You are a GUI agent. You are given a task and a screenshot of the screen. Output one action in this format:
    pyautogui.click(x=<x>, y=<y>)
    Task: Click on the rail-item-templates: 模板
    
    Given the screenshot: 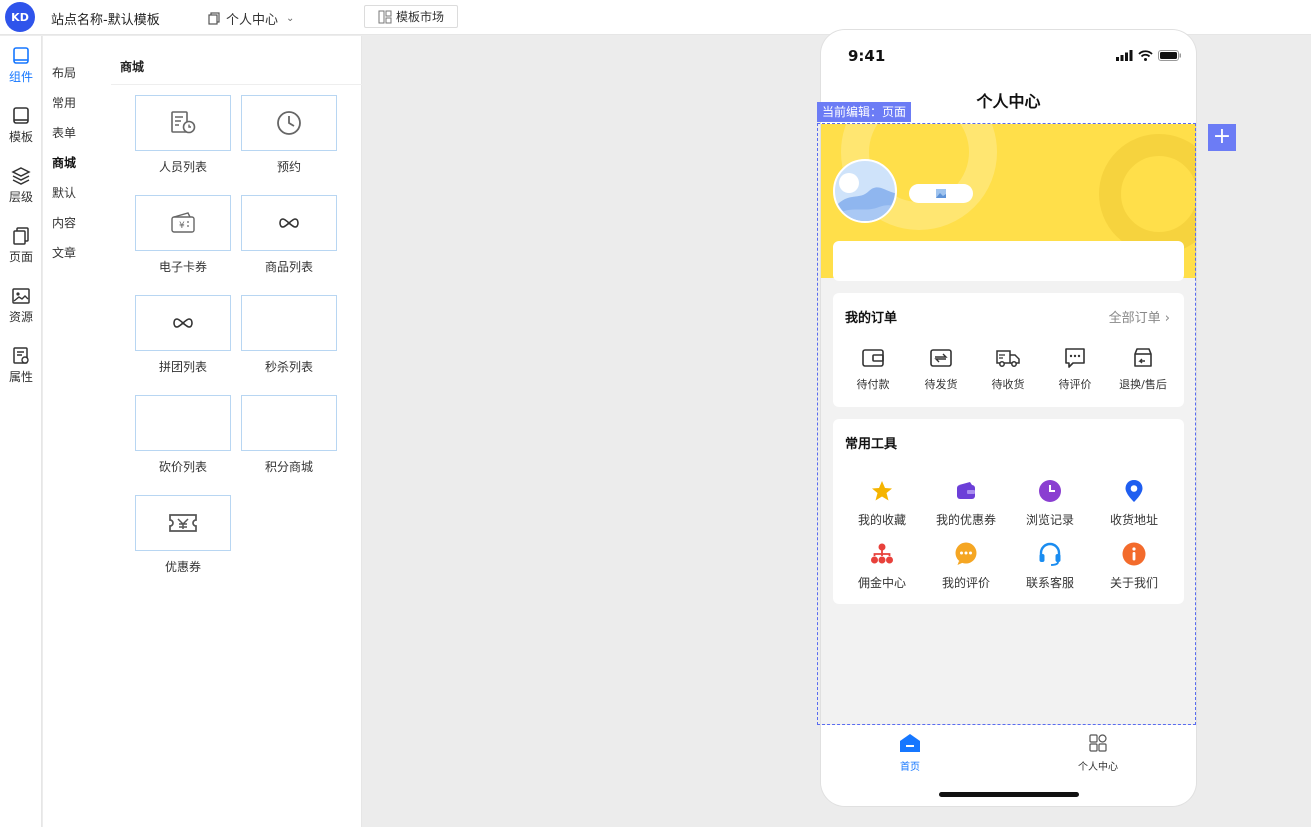 What is the action you would take?
    pyautogui.click(x=21, y=131)
    